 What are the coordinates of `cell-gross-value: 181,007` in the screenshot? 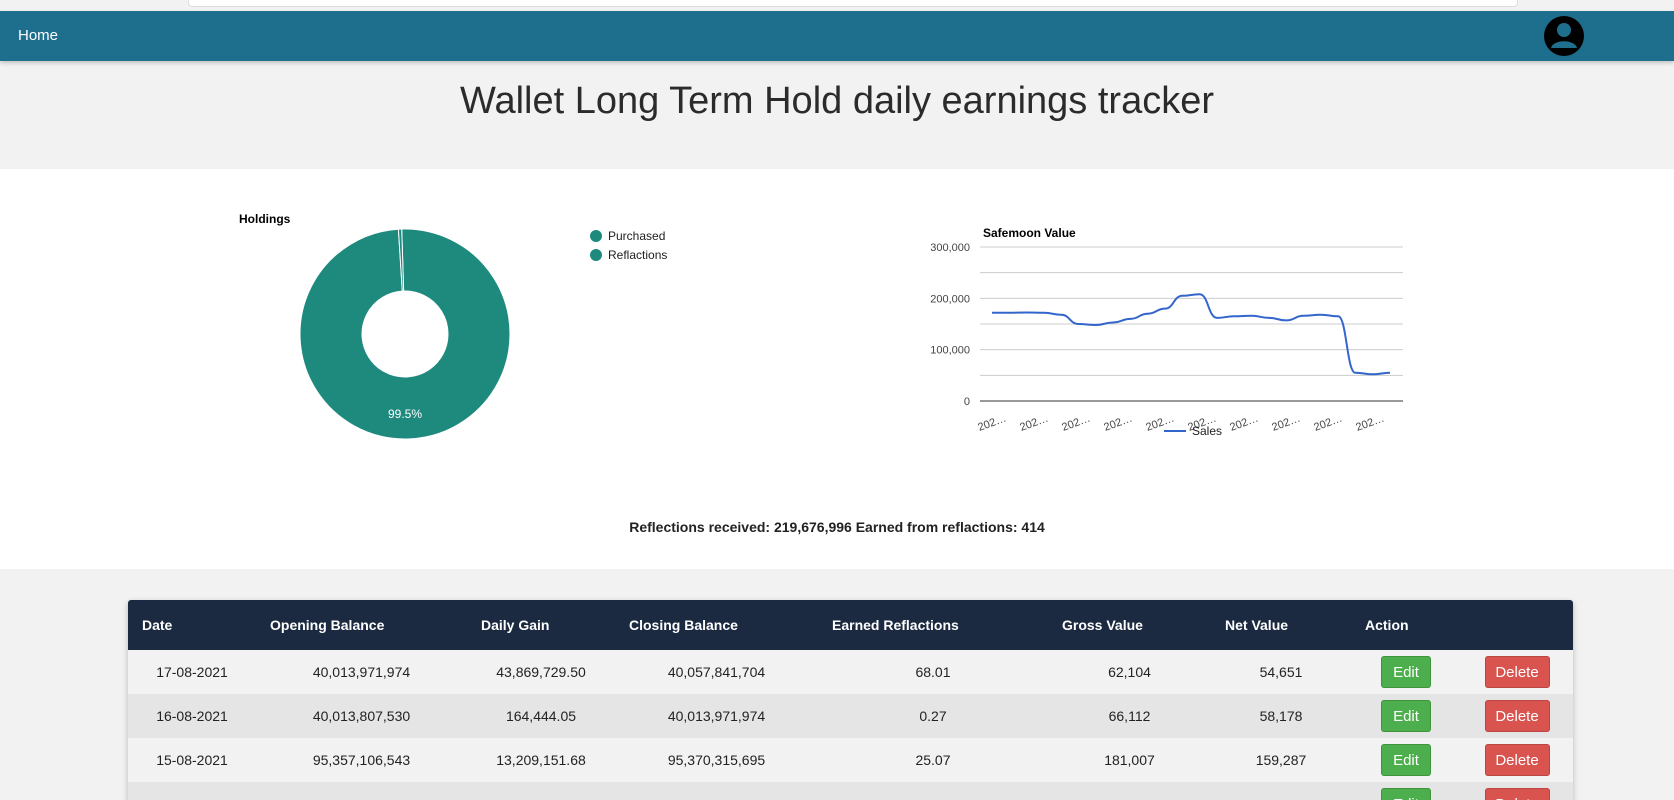 It's located at (1129, 760).